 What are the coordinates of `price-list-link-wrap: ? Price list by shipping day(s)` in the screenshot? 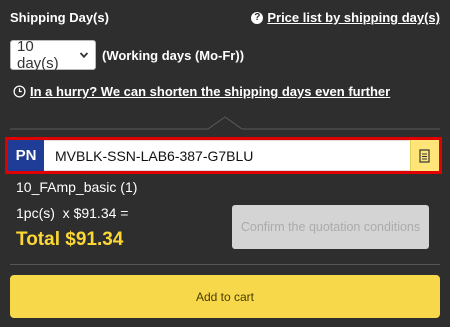 It's located at (345, 17).